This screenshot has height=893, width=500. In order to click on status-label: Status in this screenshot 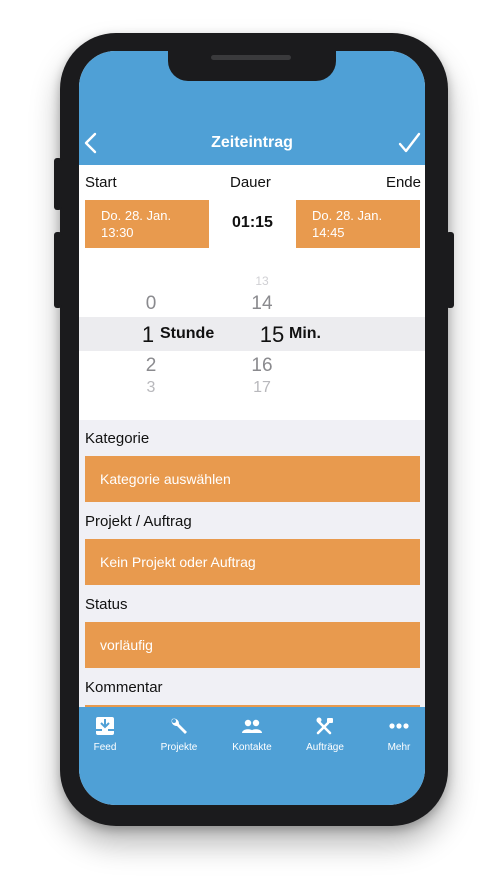, I will do `click(106, 604)`.